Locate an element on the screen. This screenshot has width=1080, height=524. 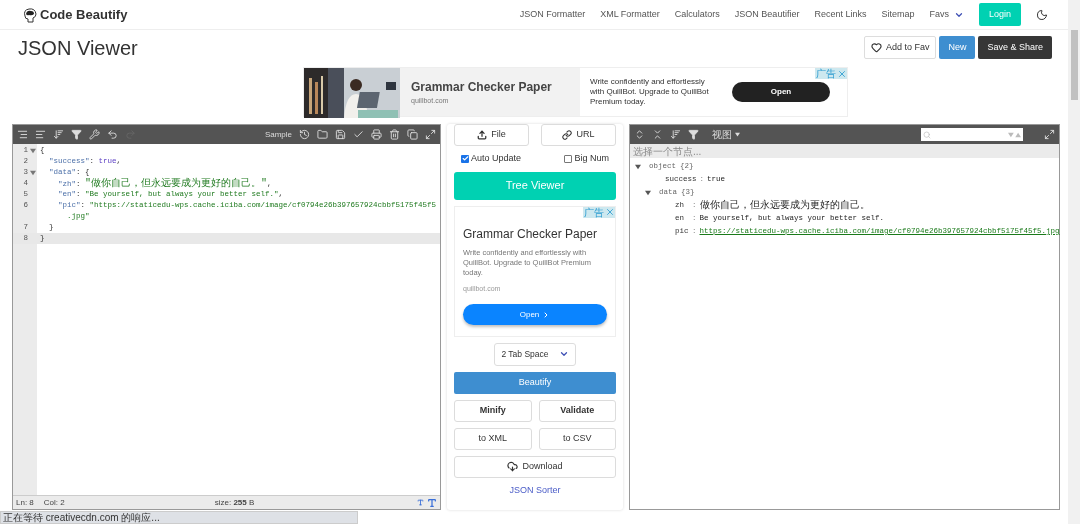
wrench-icon is located at coordinates (94, 134).